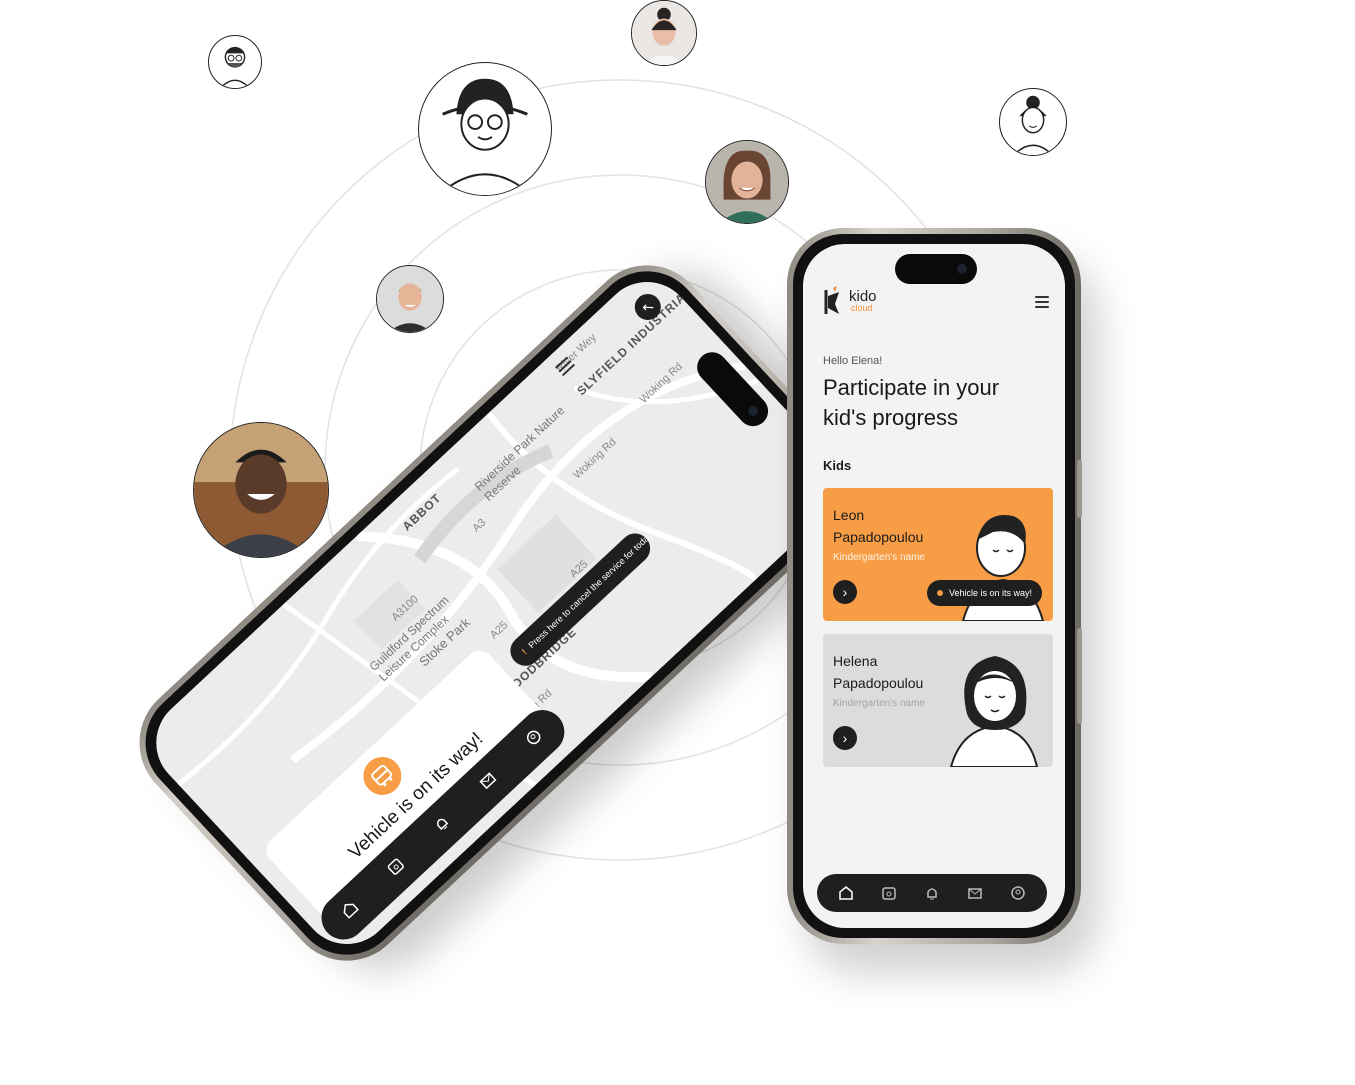 This screenshot has height=1085, width=1355. What do you see at coordinates (235, 62) in the screenshot?
I see `avatar-illustrated-beard` at bounding box center [235, 62].